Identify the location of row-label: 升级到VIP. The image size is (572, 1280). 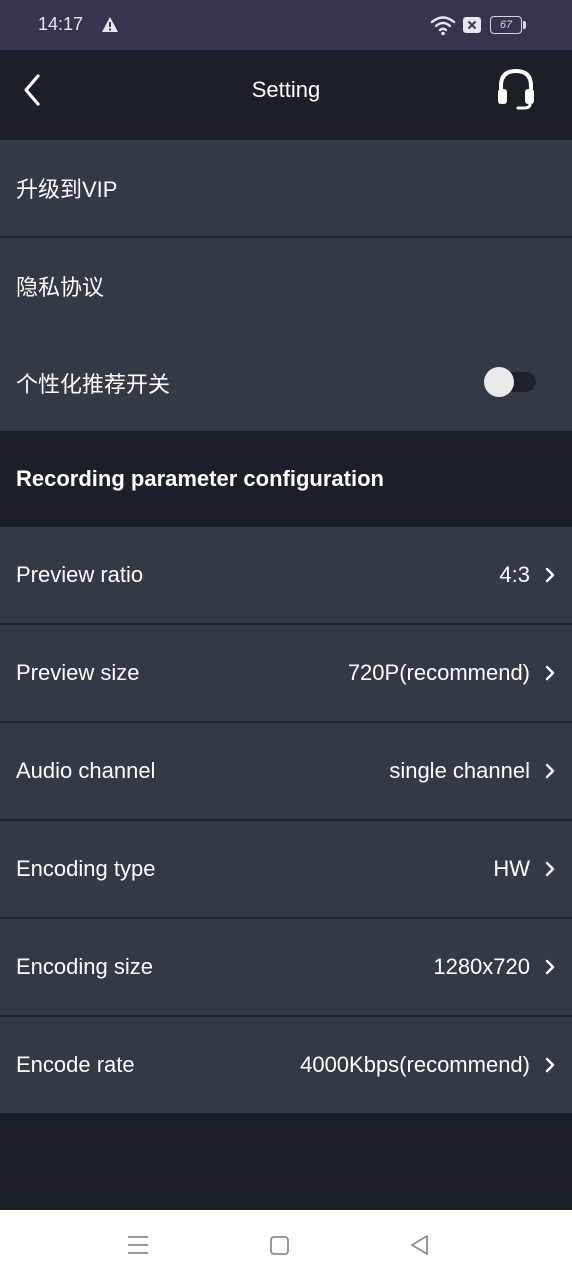
(67, 189).